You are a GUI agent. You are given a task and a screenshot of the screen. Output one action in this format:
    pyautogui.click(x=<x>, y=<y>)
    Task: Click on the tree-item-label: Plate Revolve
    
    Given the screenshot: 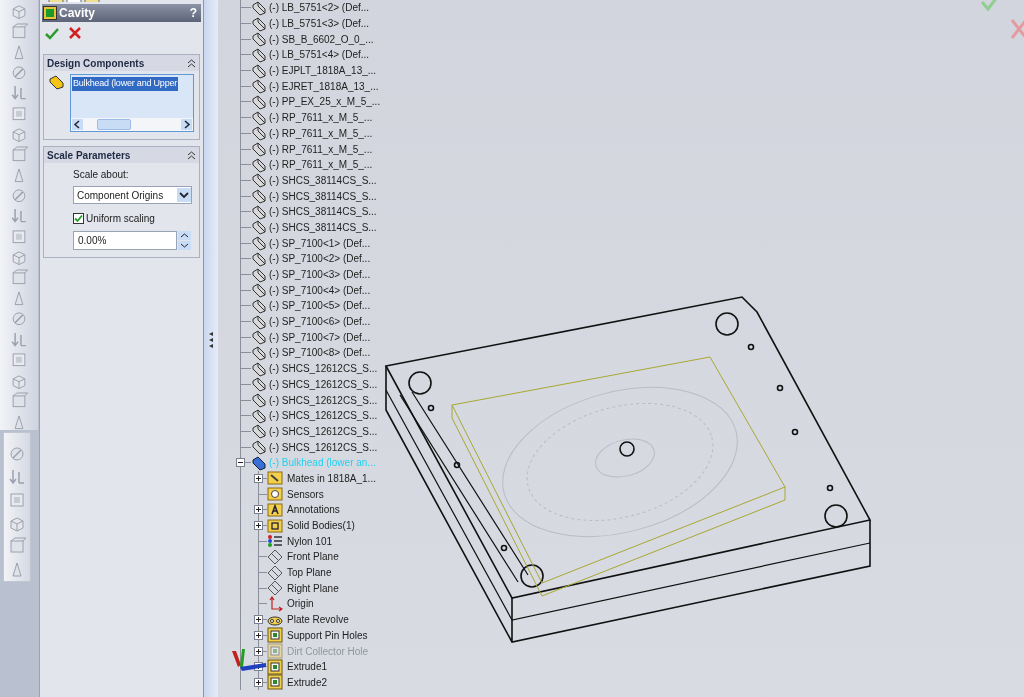 What is the action you would take?
    pyautogui.click(x=318, y=620)
    